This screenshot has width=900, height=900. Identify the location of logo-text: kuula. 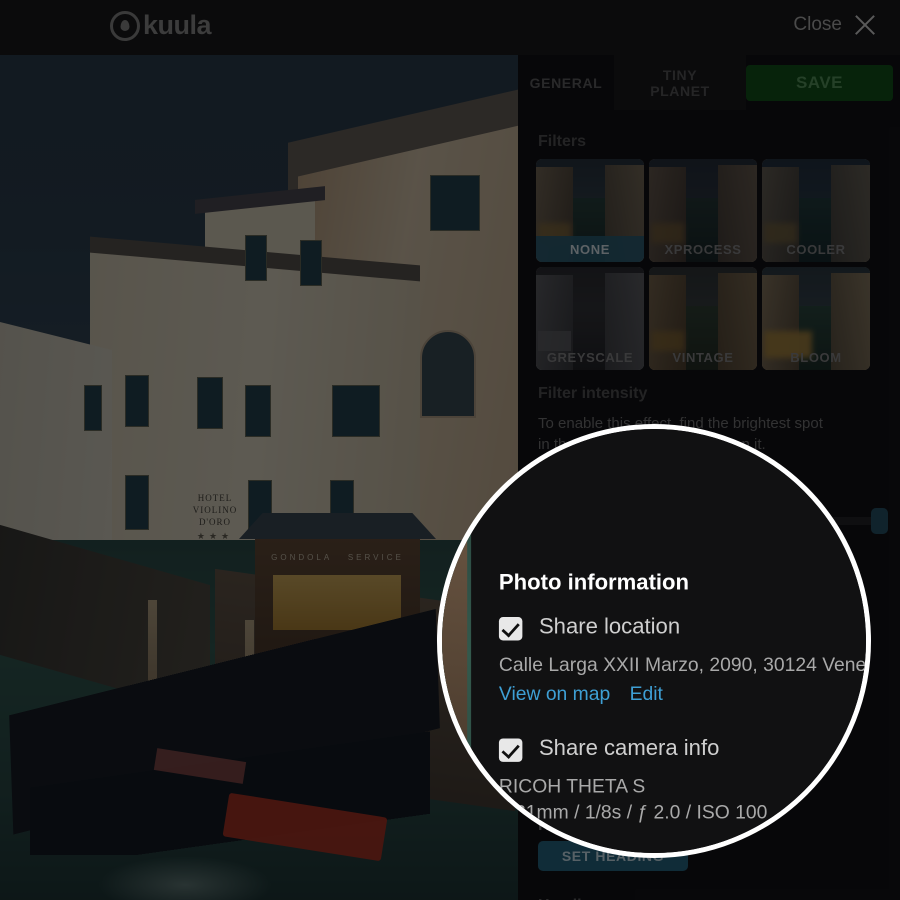
(177, 25).